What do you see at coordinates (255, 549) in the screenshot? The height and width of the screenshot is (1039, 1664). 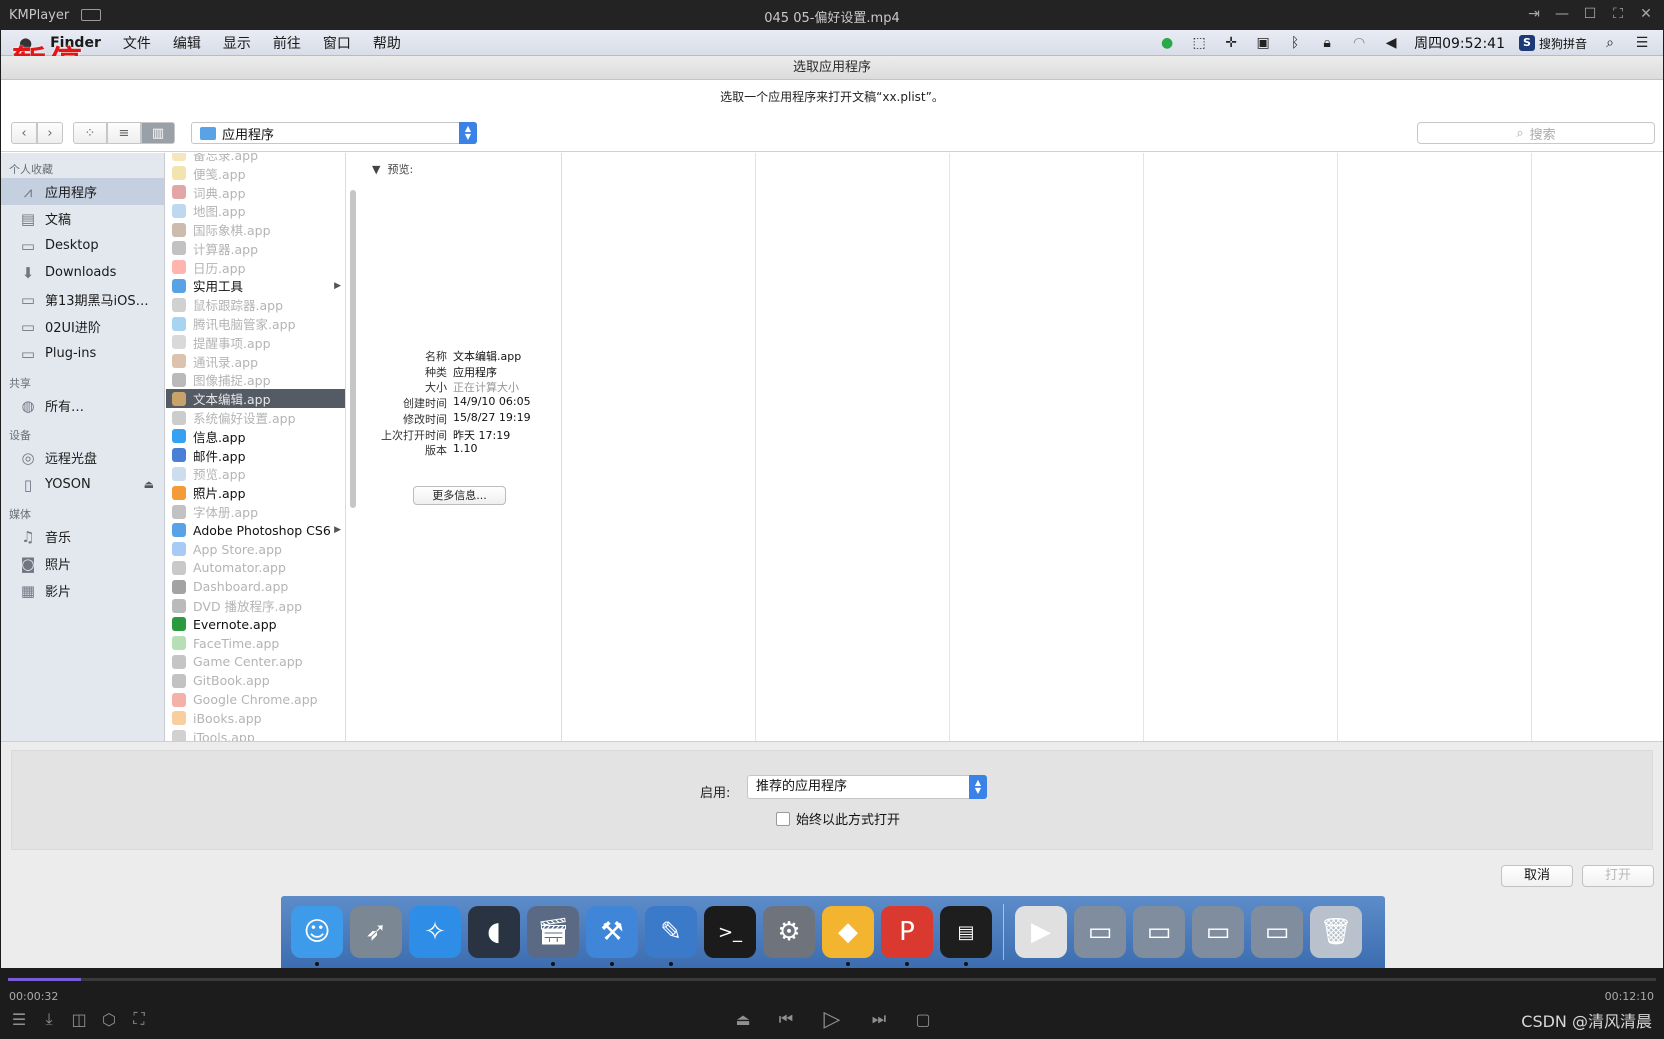 I see `app-row: App Store.app` at bounding box center [255, 549].